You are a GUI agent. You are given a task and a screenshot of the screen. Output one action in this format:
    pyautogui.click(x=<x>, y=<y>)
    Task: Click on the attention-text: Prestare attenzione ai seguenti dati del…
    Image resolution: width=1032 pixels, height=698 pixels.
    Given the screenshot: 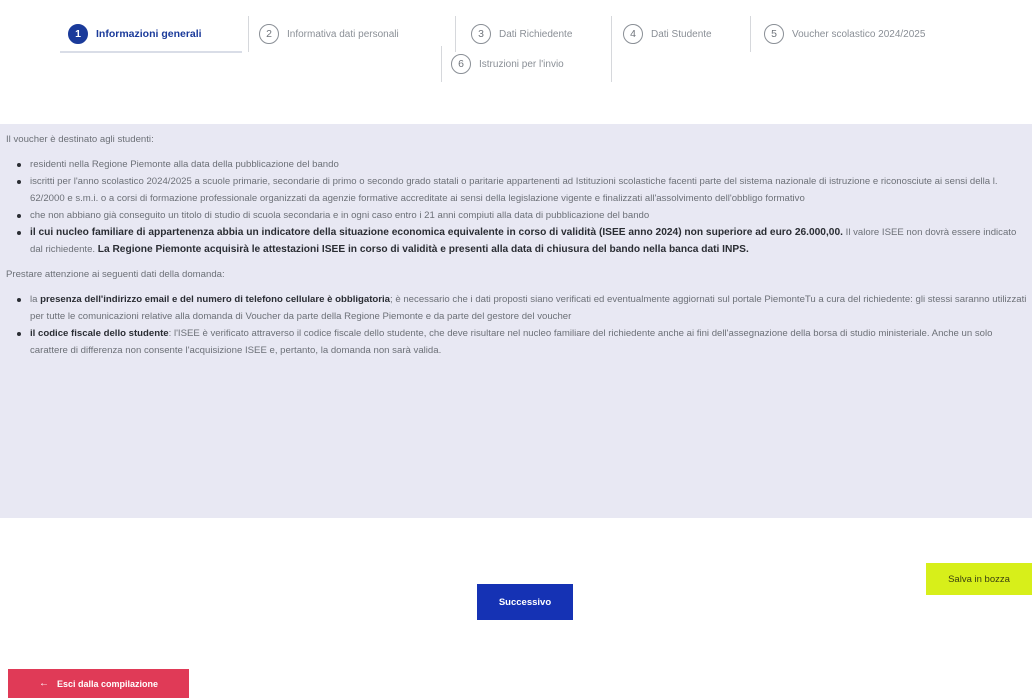 What is the action you would take?
    pyautogui.click(x=115, y=274)
    